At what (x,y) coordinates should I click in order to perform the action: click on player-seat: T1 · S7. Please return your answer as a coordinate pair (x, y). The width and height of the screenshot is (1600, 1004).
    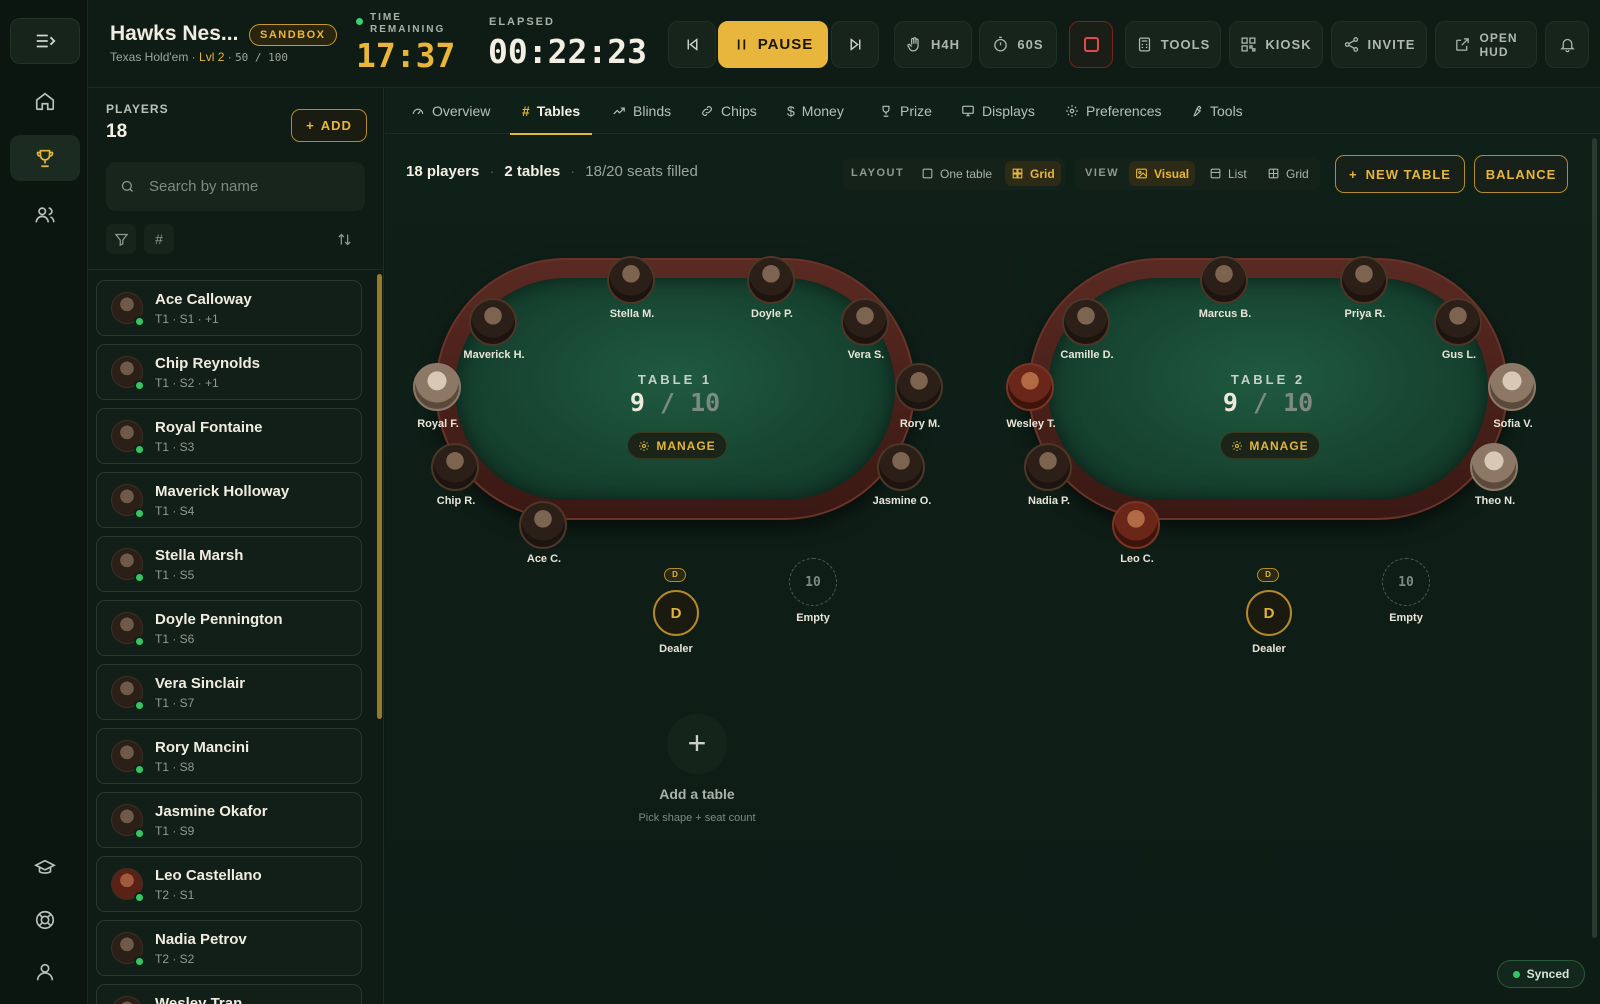
    Looking at the image, I should click on (175, 703).